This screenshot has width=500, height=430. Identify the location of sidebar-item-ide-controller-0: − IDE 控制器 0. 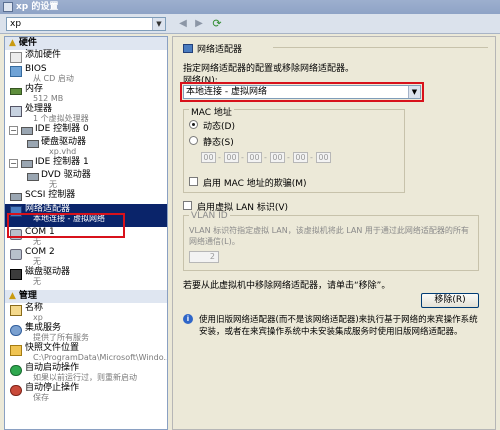
(86, 130).